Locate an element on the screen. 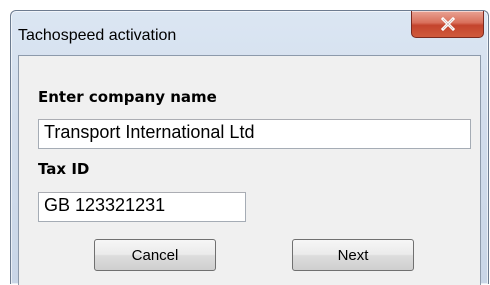 Image resolution: width=490 pixels, height=285 pixels. company-name-input: Transport International Ltd is located at coordinates (254, 134).